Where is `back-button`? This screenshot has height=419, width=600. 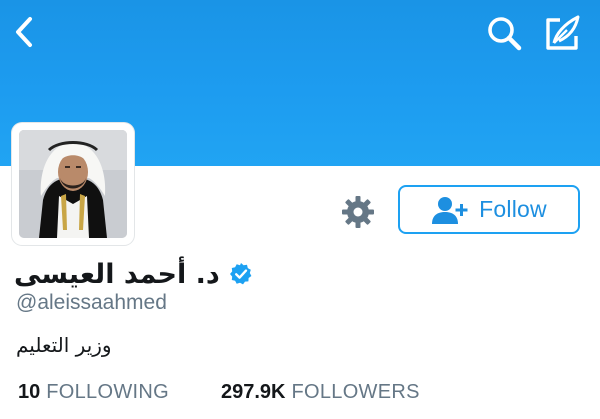
back-button is located at coordinates (26, 32).